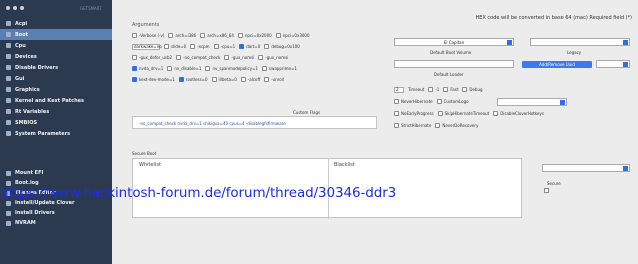  Describe the element at coordinates (147, 68) in the screenshot. I see `checkbox-nvda-drv-1: nvda_drv=1` at that location.